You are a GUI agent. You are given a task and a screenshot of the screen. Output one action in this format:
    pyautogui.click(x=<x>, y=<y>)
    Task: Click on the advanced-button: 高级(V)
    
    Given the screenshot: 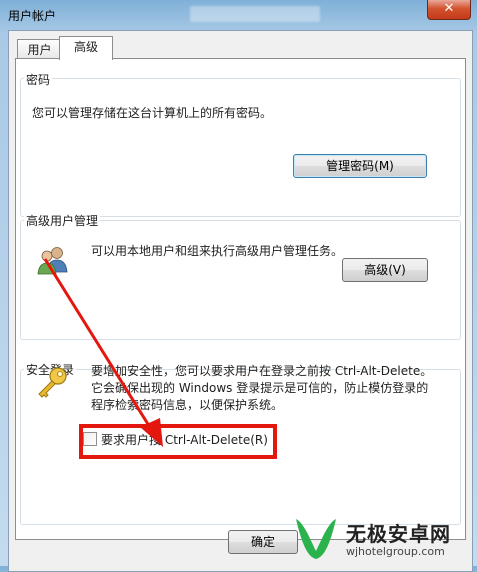 What is the action you would take?
    pyautogui.click(x=385, y=270)
    